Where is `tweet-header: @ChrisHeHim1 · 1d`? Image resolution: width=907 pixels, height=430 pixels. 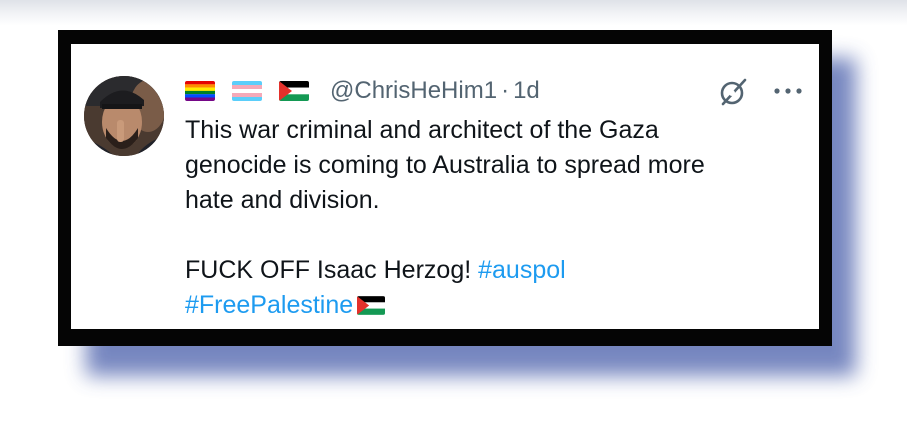
tweet-header: @ChrisHeHim1 · 1d is located at coordinates (362, 91).